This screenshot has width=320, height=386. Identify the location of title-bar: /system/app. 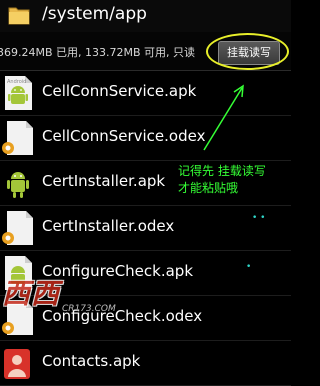
(145, 16).